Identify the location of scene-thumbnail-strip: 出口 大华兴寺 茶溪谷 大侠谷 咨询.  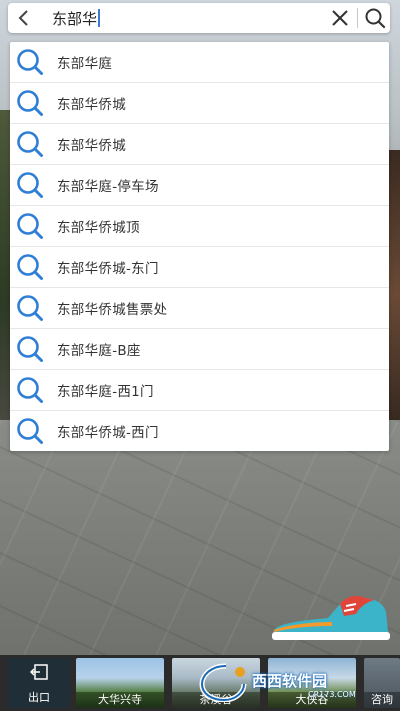
(200, 683).